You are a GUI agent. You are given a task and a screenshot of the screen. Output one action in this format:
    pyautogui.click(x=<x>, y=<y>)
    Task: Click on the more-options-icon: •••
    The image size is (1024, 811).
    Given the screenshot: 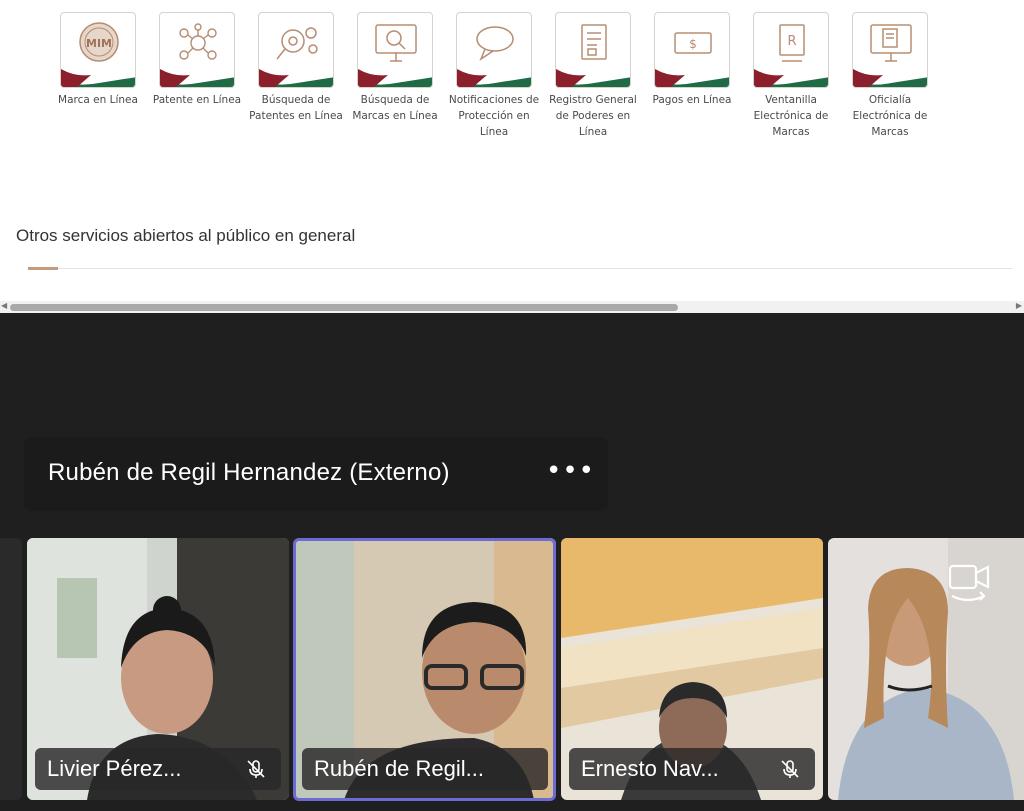 What is the action you would take?
    pyautogui.click(x=570, y=474)
    